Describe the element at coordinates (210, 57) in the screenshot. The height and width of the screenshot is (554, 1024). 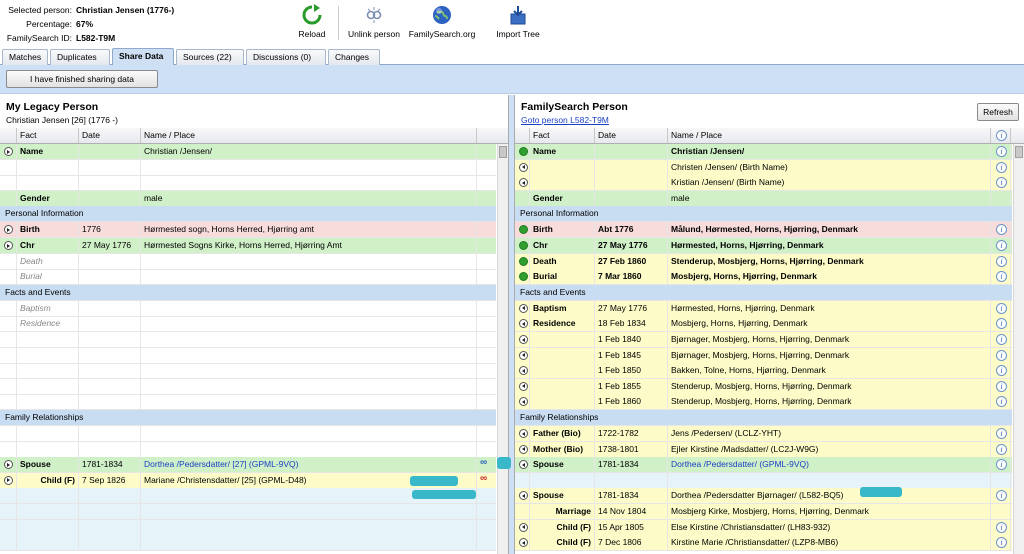
I see `tab-sources: Sources (22)` at that location.